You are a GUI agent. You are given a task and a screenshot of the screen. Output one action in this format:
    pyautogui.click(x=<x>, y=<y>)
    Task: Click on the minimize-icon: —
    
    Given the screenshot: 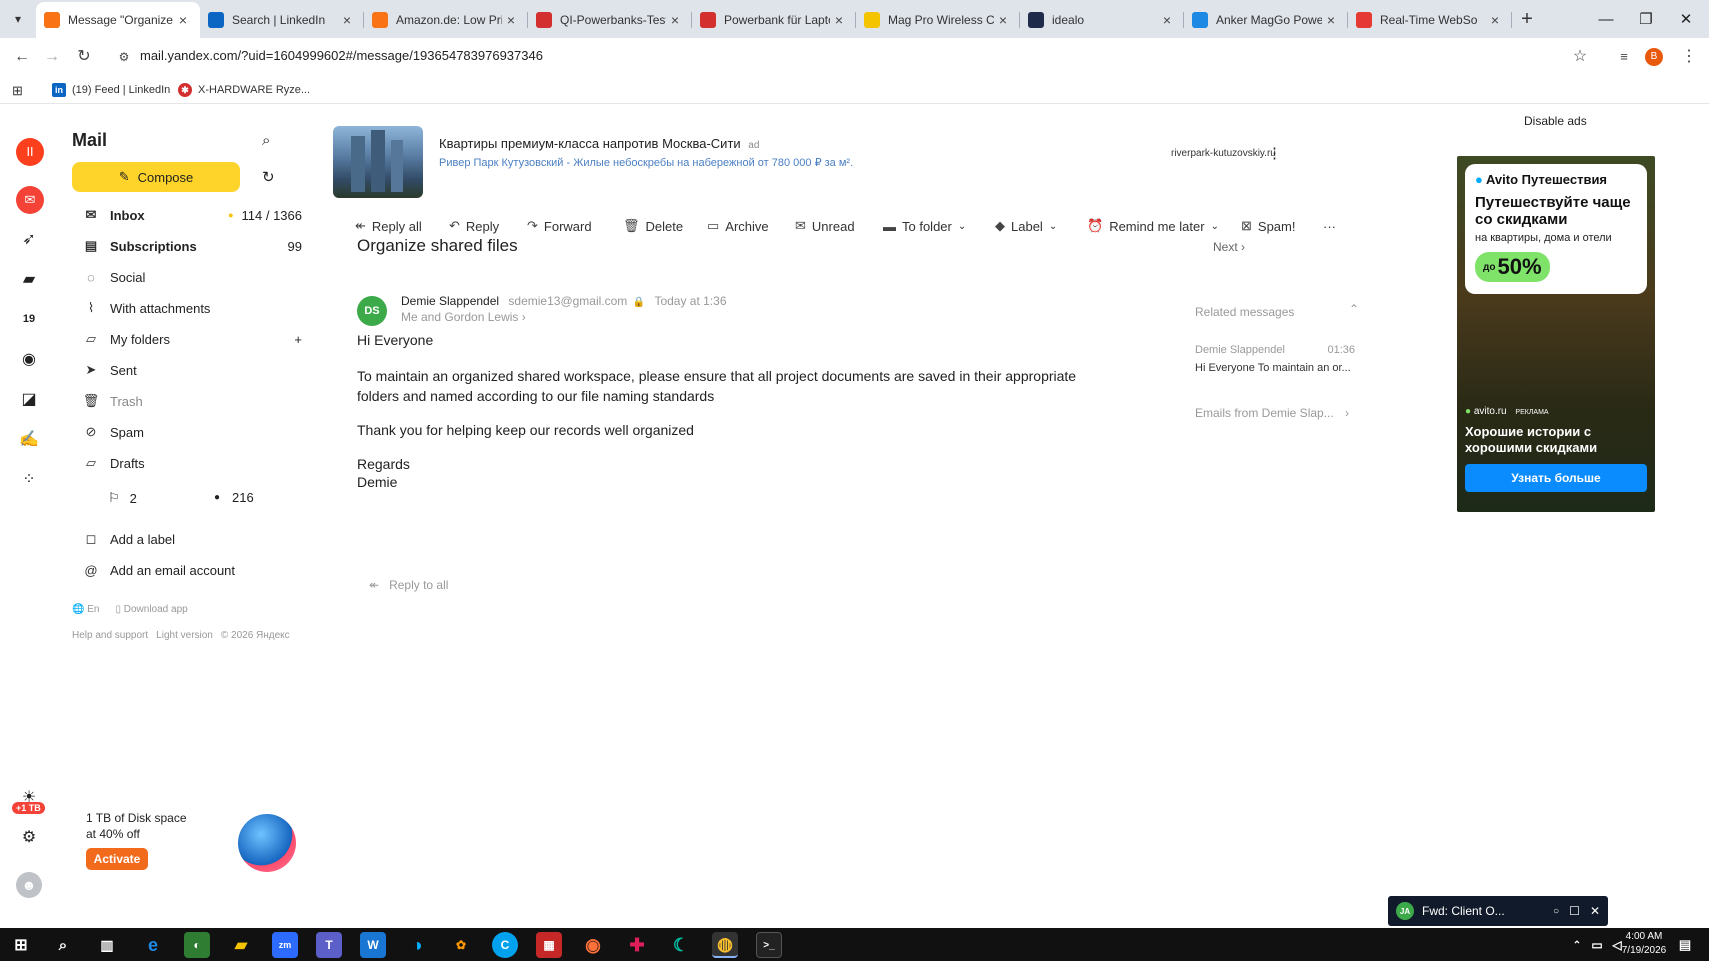 What is the action you would take?
    pyautogui.click(x=1606, y=19)
    